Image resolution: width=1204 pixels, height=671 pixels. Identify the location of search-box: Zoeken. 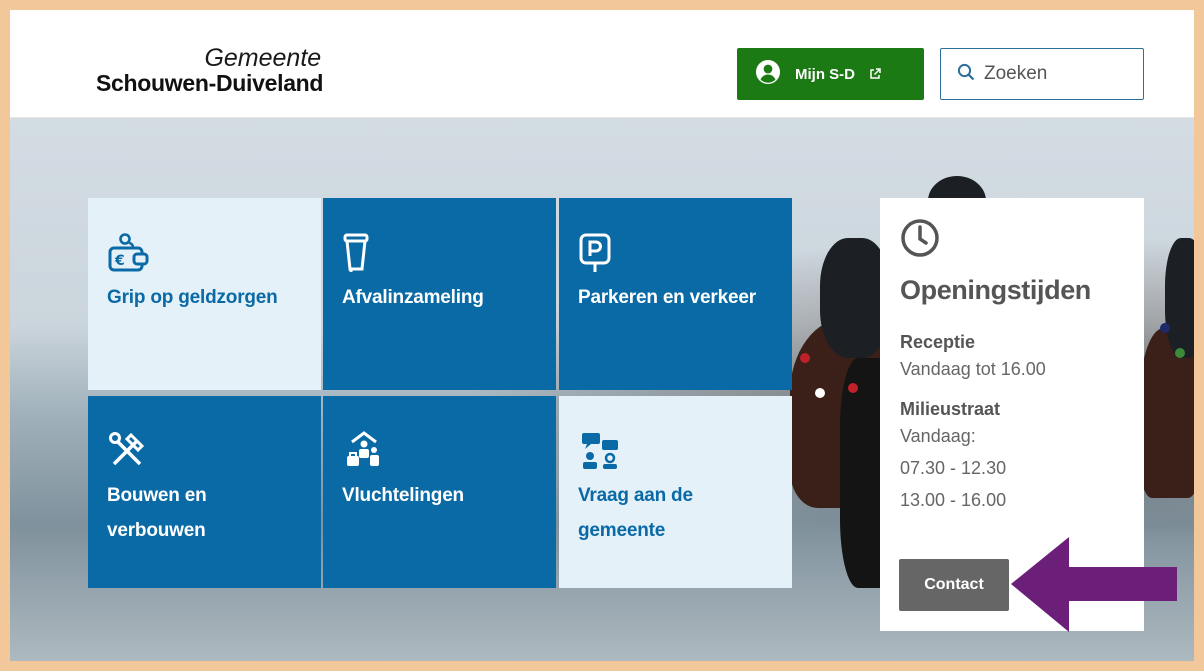
(1042, 74).